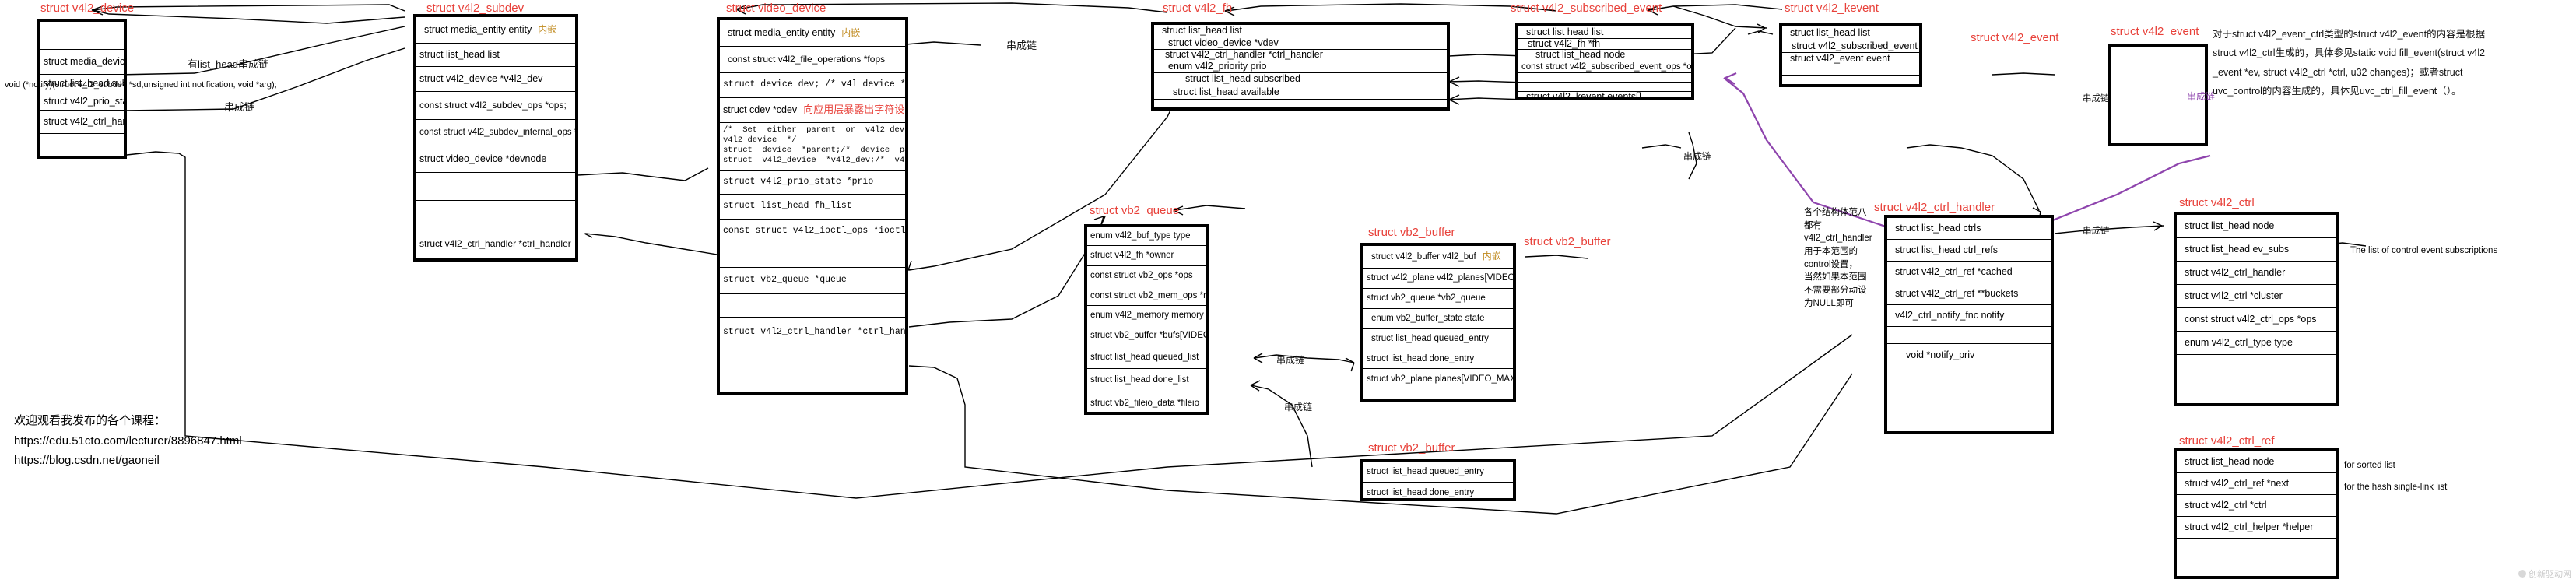  Describe the element at coordinates (2550, 575) in the screenshot. I see `watermark-text: 创新驱动网` at that location.